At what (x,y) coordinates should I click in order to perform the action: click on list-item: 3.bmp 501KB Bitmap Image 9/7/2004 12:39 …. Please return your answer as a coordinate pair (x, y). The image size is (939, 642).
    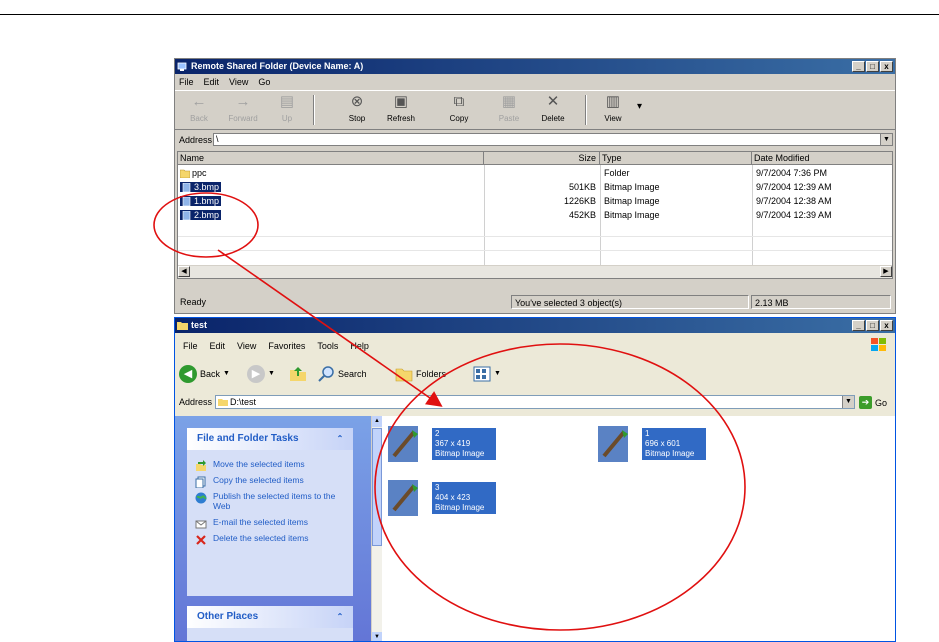
    Looking at the image, I should click on (535, 187).